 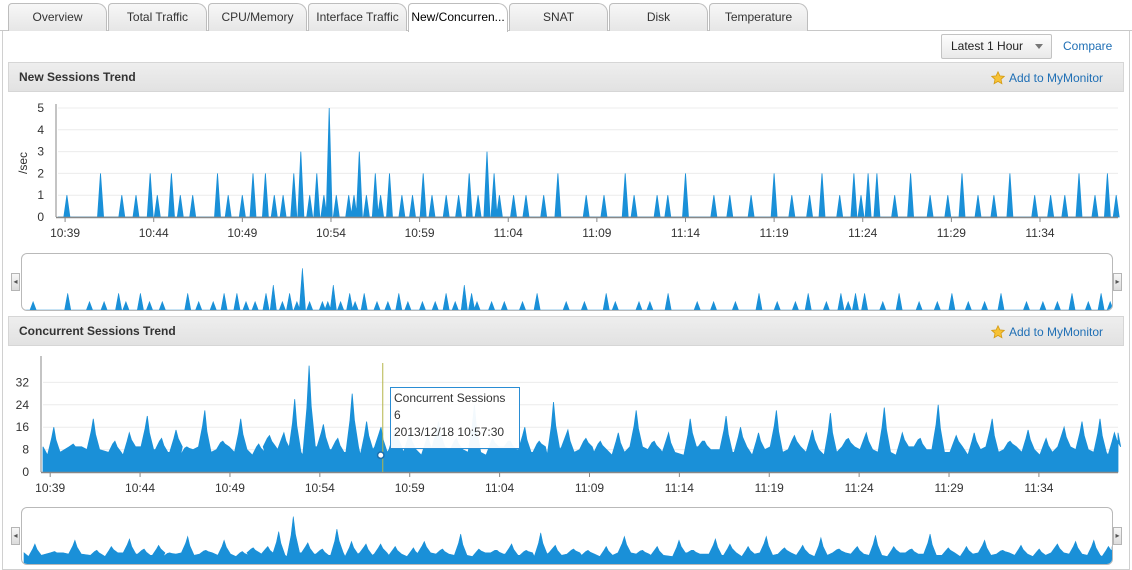 I want to click on chevron-down-icon, so click(x=1039, y=46).